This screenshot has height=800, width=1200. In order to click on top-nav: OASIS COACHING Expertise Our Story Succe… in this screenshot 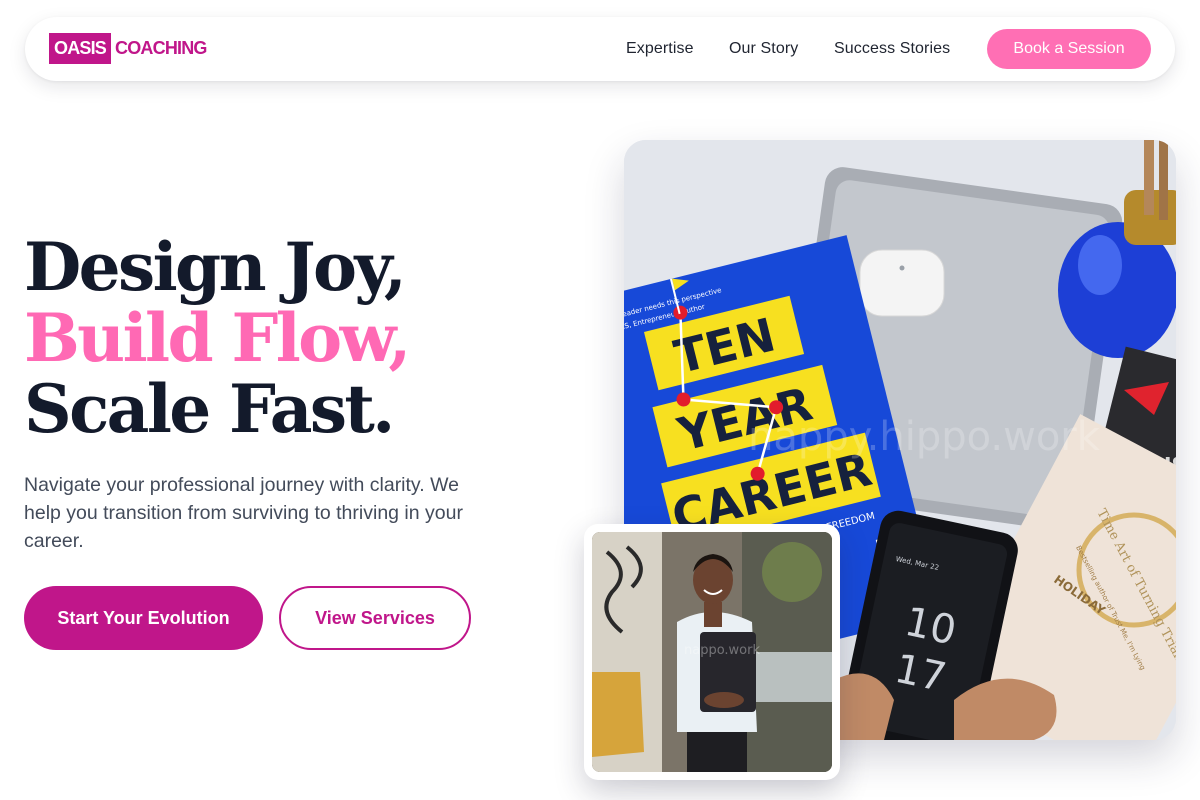, I will do `click(600, 49)`.